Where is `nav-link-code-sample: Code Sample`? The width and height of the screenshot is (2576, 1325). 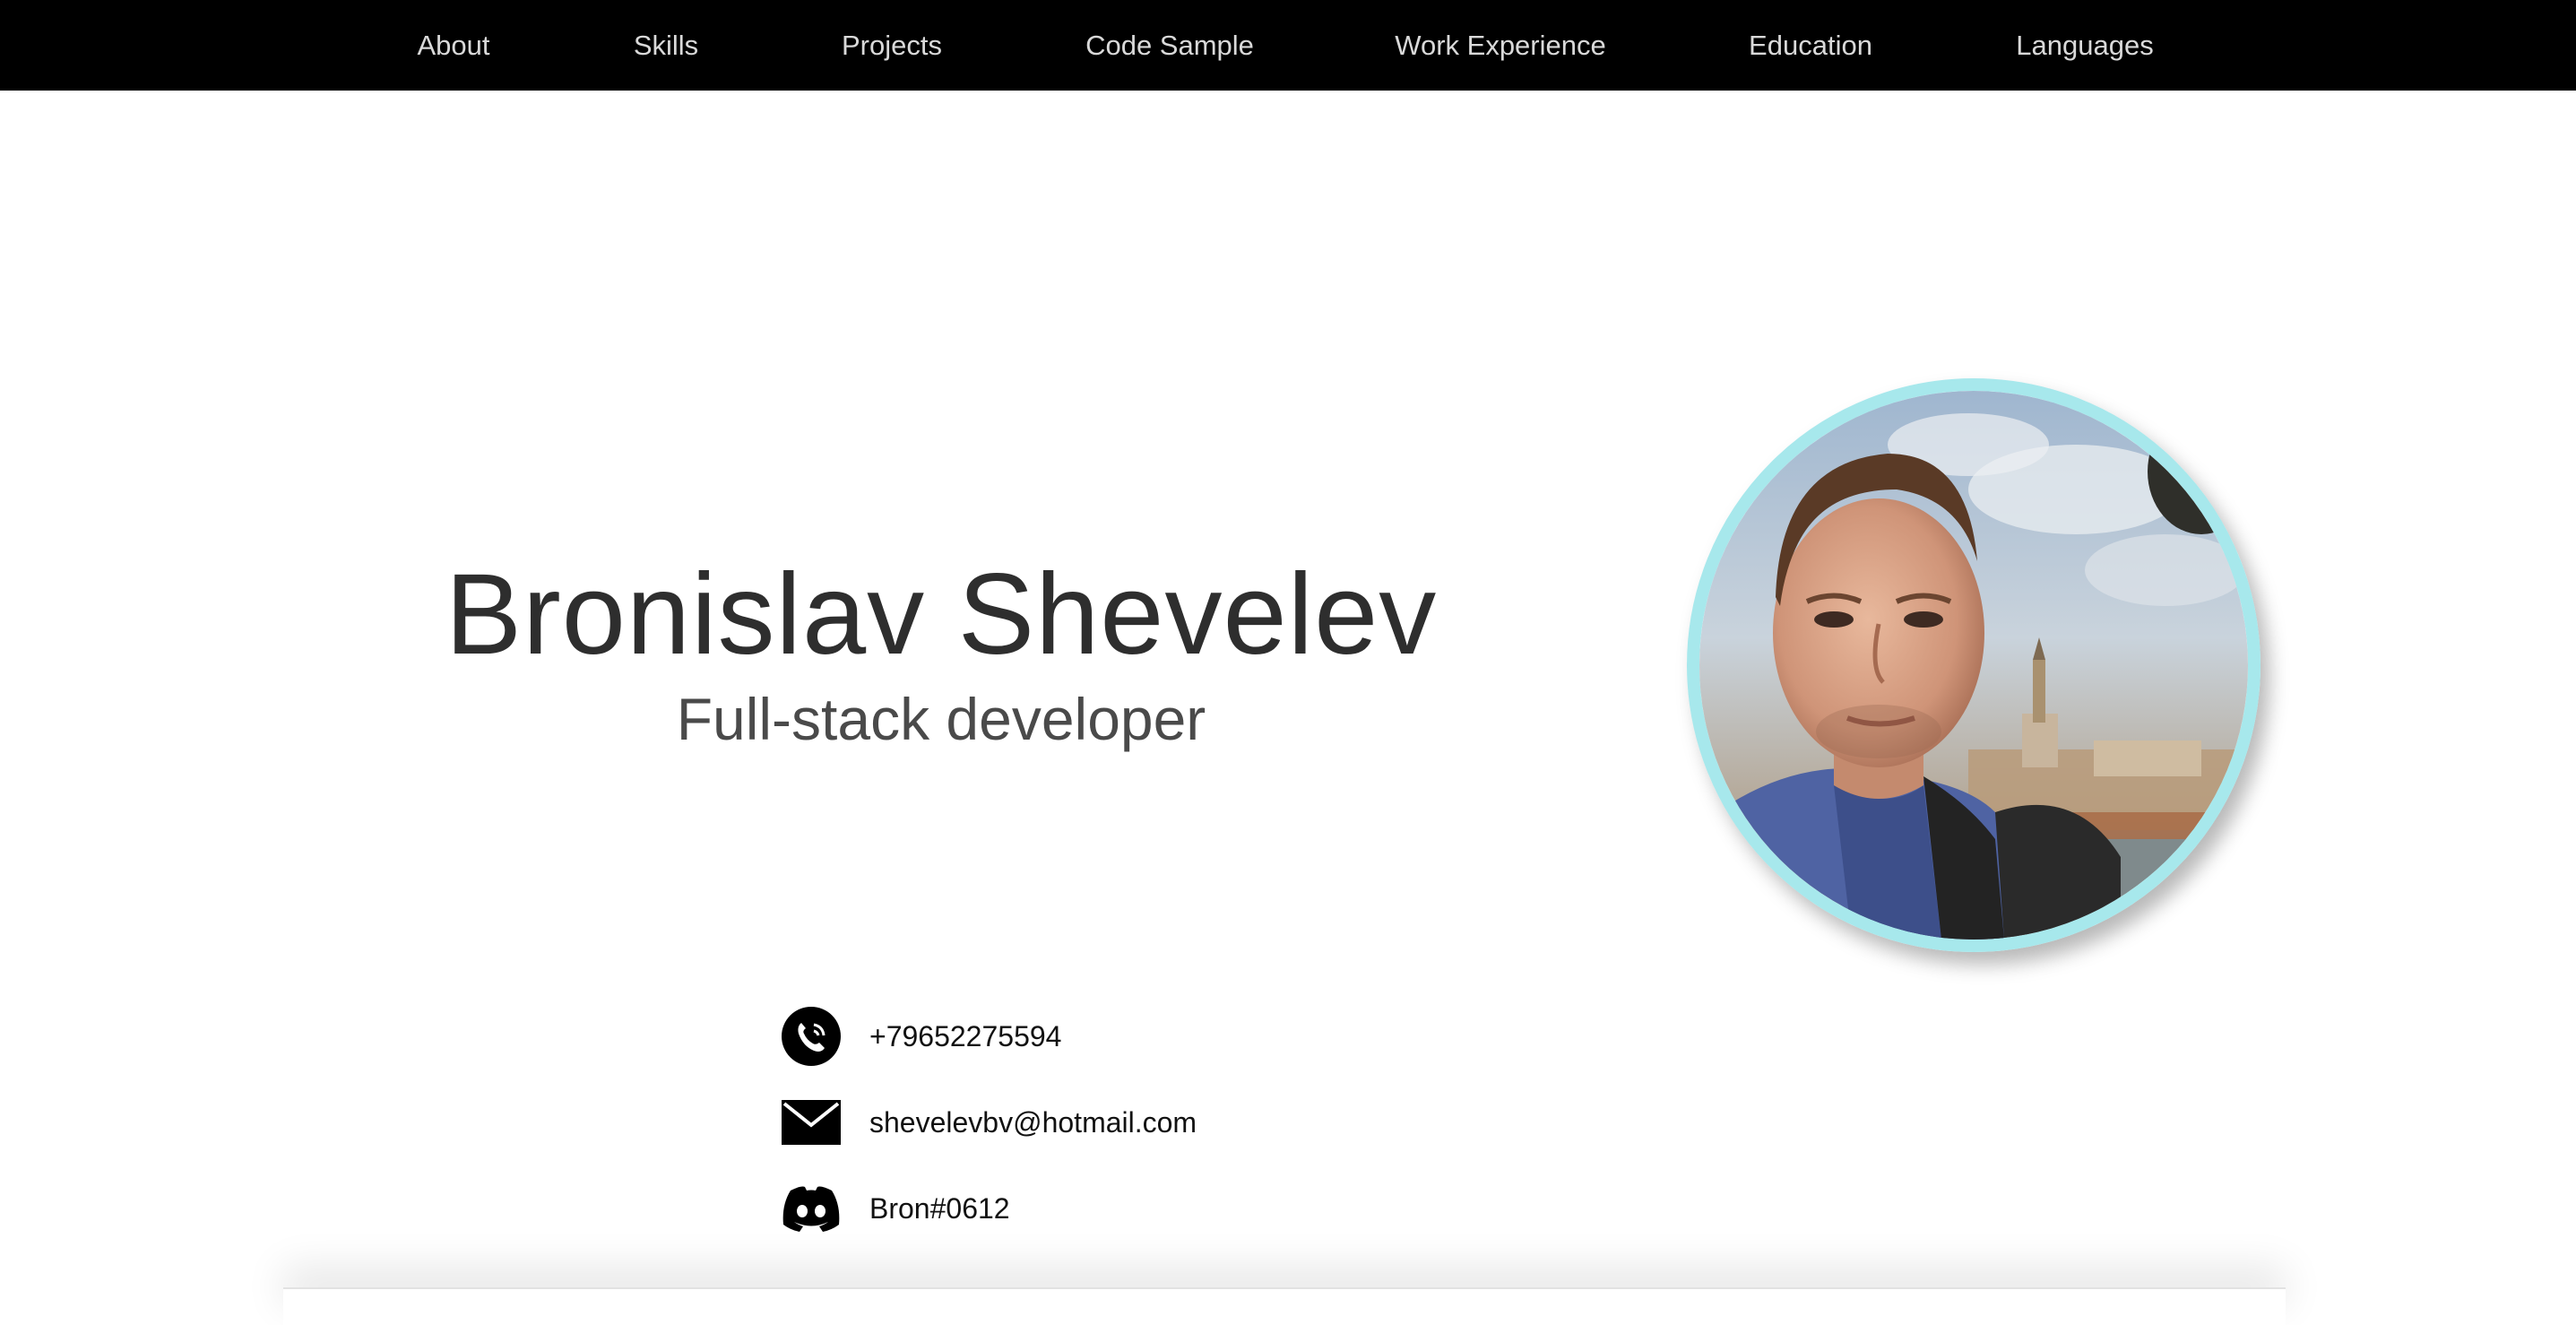 nav-link-code-sample: Code Sample is located at coordinates (1169, 45).